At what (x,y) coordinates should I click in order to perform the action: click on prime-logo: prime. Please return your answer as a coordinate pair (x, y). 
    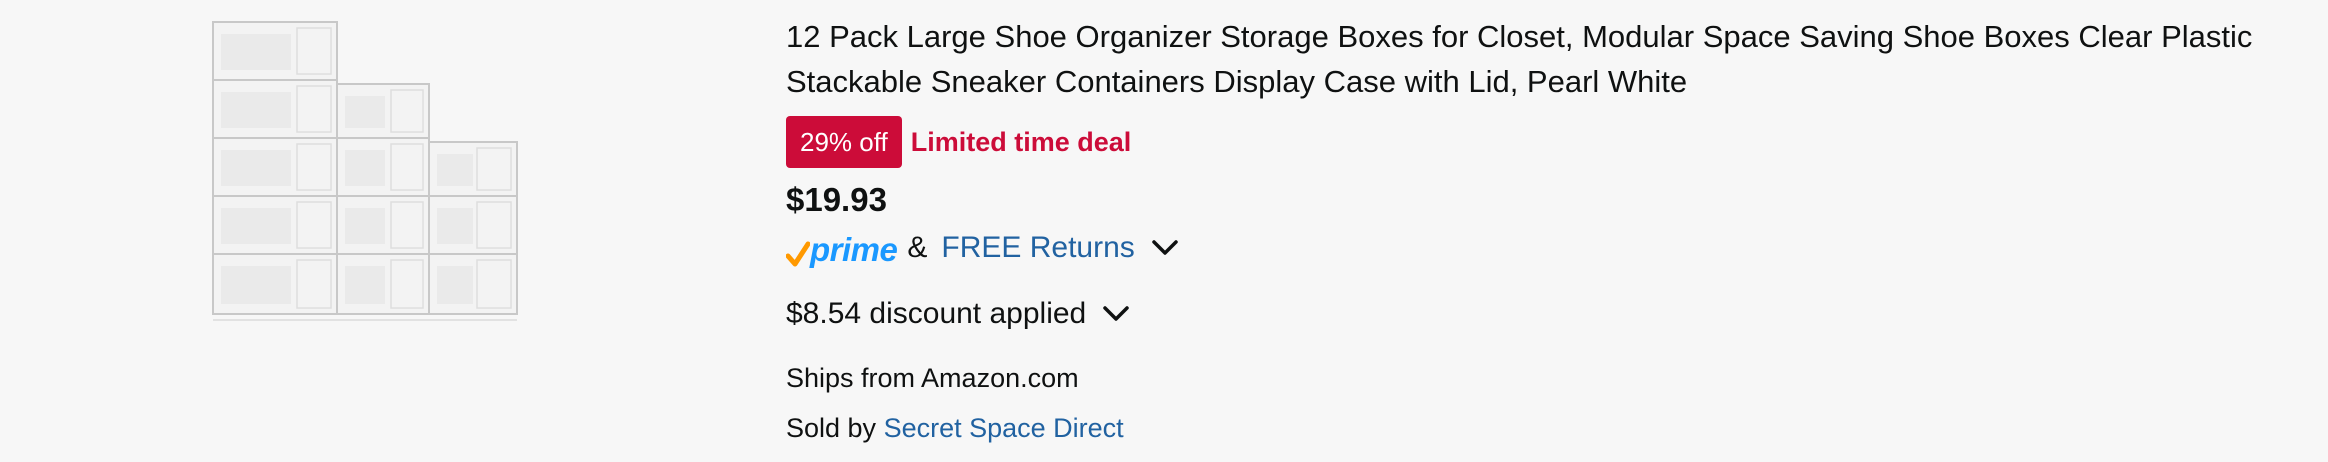
    Looking at the image, I should click on (842, 248).